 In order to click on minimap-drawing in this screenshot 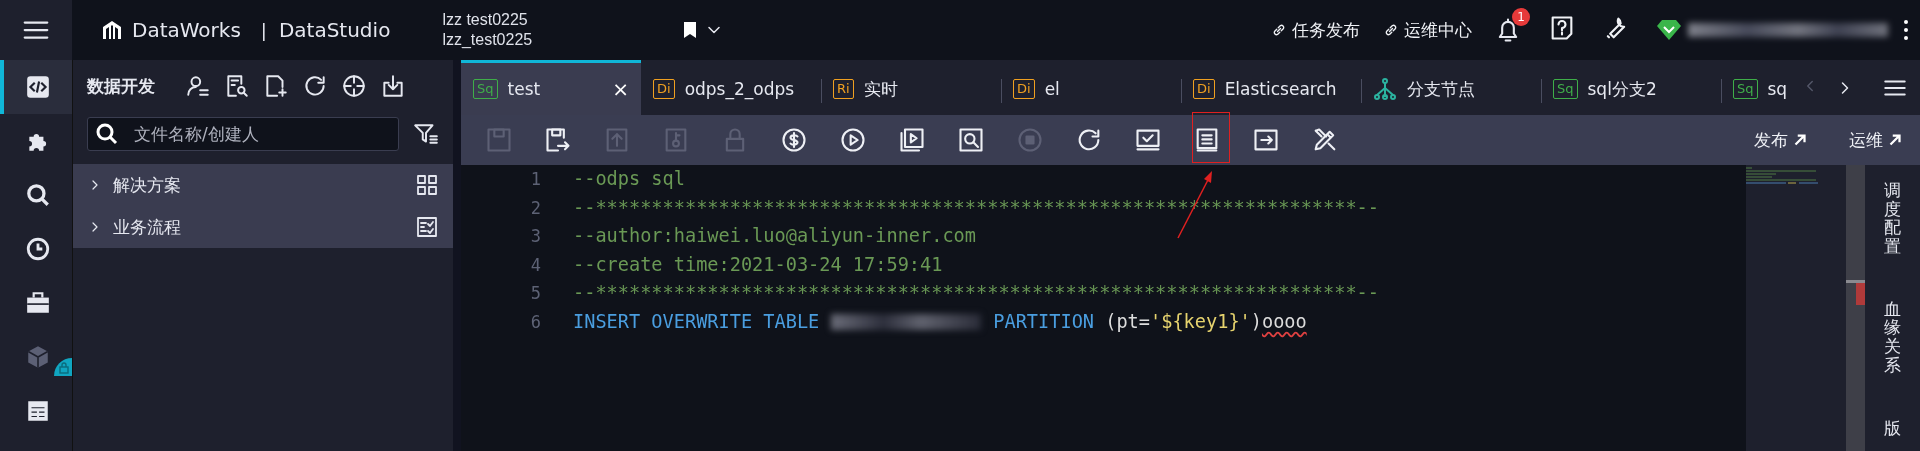, I will do `click(1782, 175)`.